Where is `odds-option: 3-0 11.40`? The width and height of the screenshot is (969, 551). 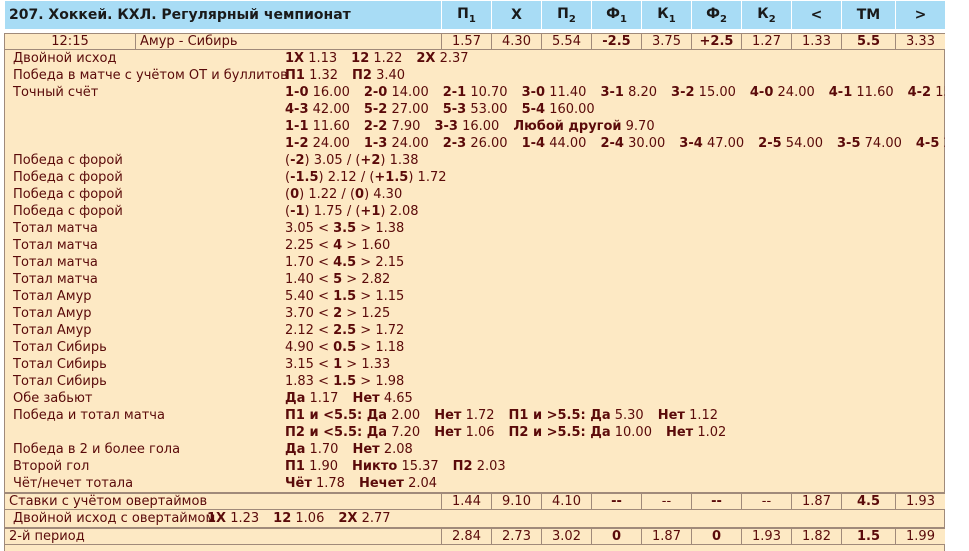
odds-option: 3-0 11.40 is located at coordinates (554, 92).